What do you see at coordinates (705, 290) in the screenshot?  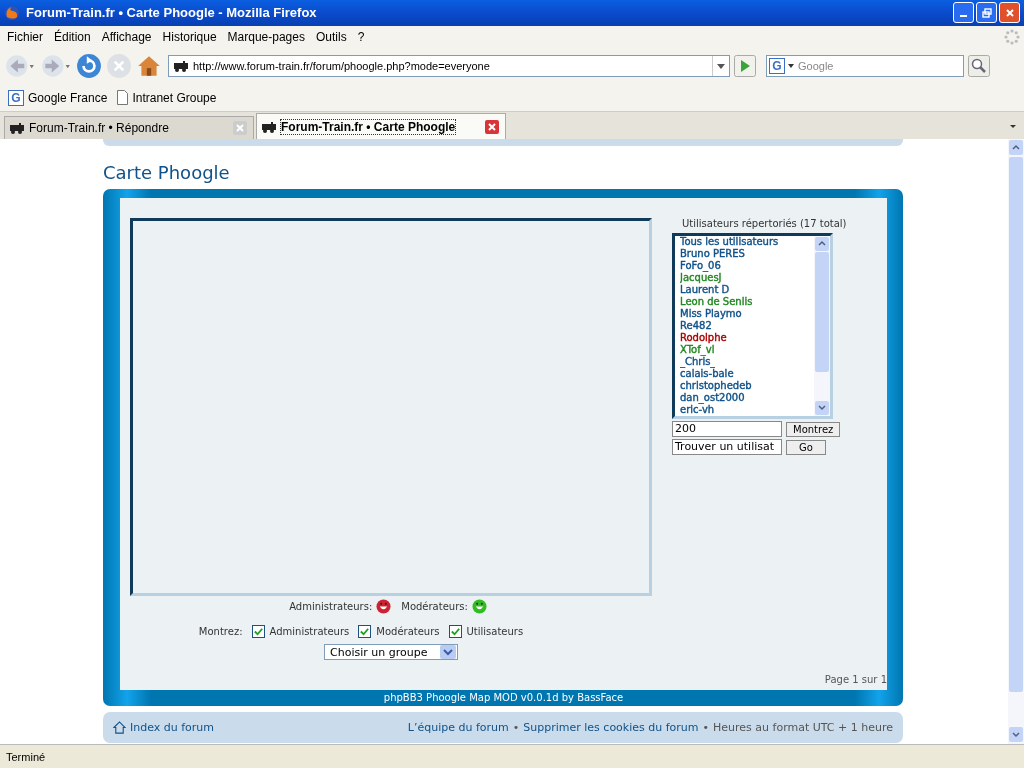 I see `user-list-item: Laurent D` at bounding box center [705, 290].